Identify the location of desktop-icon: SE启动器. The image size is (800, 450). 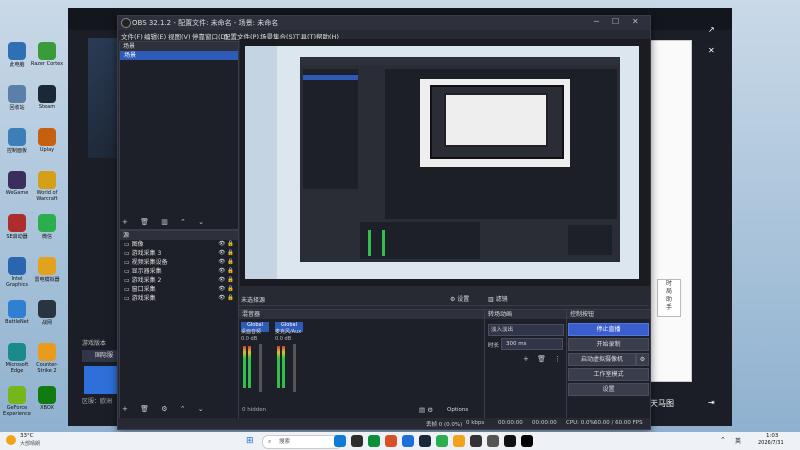
(17, 227).